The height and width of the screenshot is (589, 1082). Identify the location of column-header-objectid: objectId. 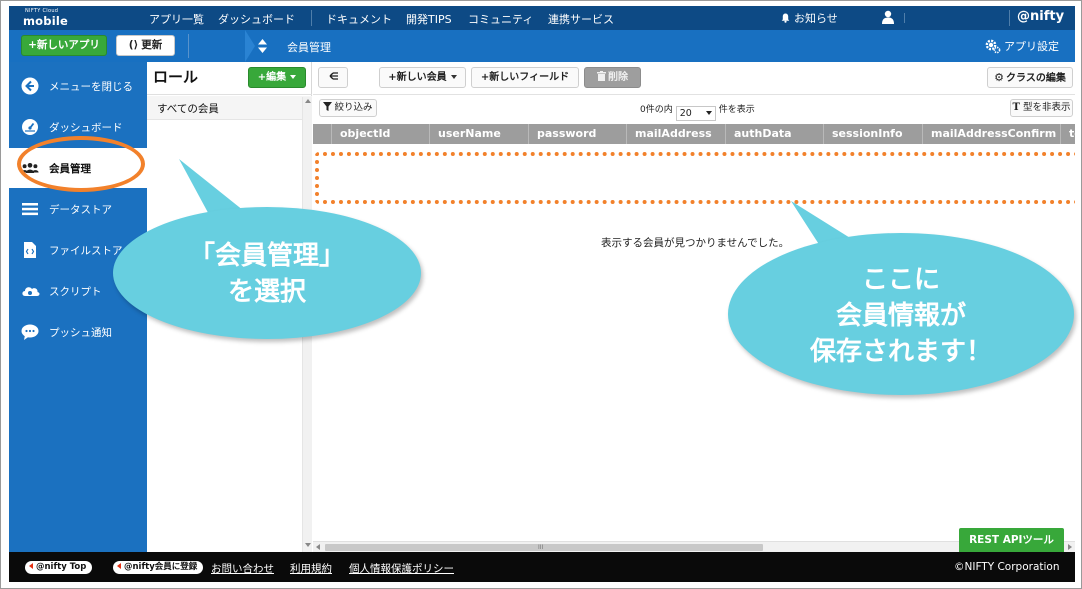
(380, 134).